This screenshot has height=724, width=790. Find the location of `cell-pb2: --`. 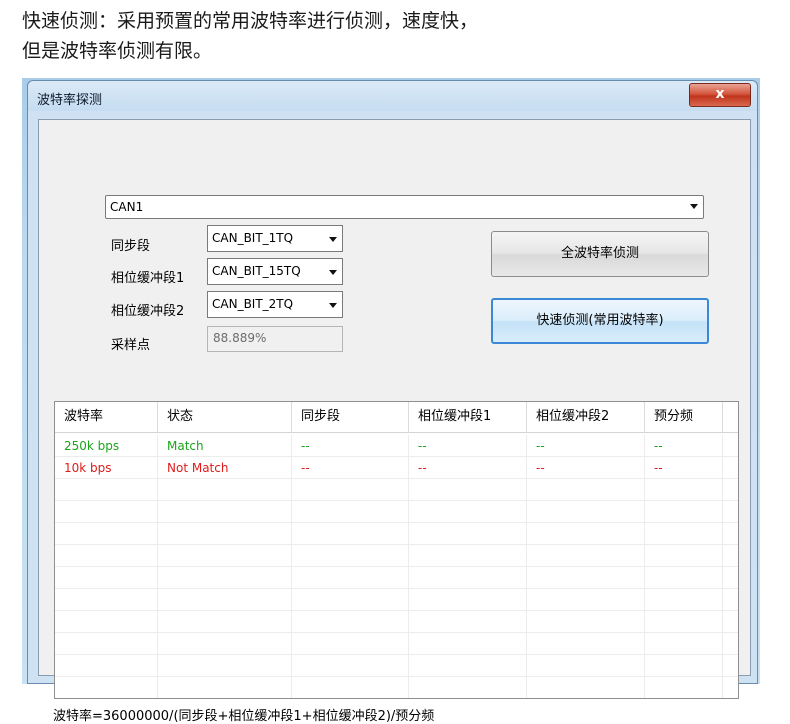

cell-pb2: -- is located at coordinates (586, 468).